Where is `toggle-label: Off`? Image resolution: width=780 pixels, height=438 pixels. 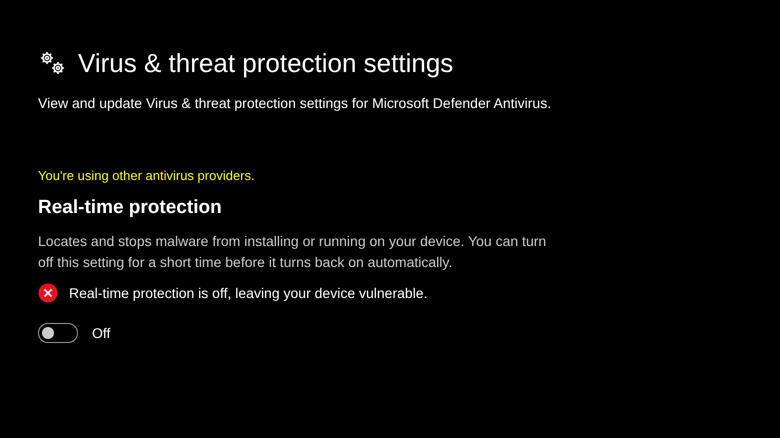 toggle-label: Off is located at coordinates (101, 333).